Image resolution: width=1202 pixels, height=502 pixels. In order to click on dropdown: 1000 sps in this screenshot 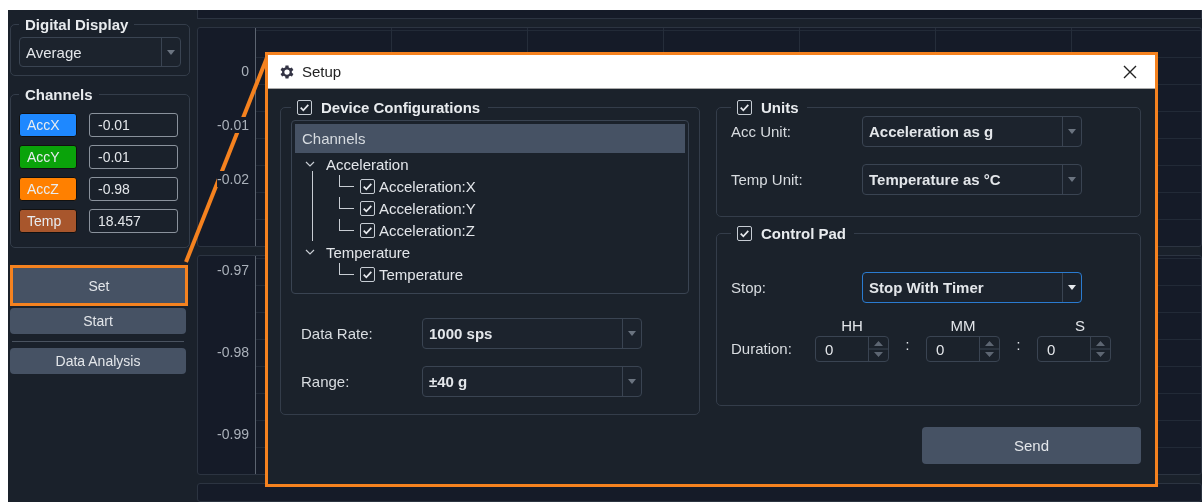, I will do `click(532, 333)`.